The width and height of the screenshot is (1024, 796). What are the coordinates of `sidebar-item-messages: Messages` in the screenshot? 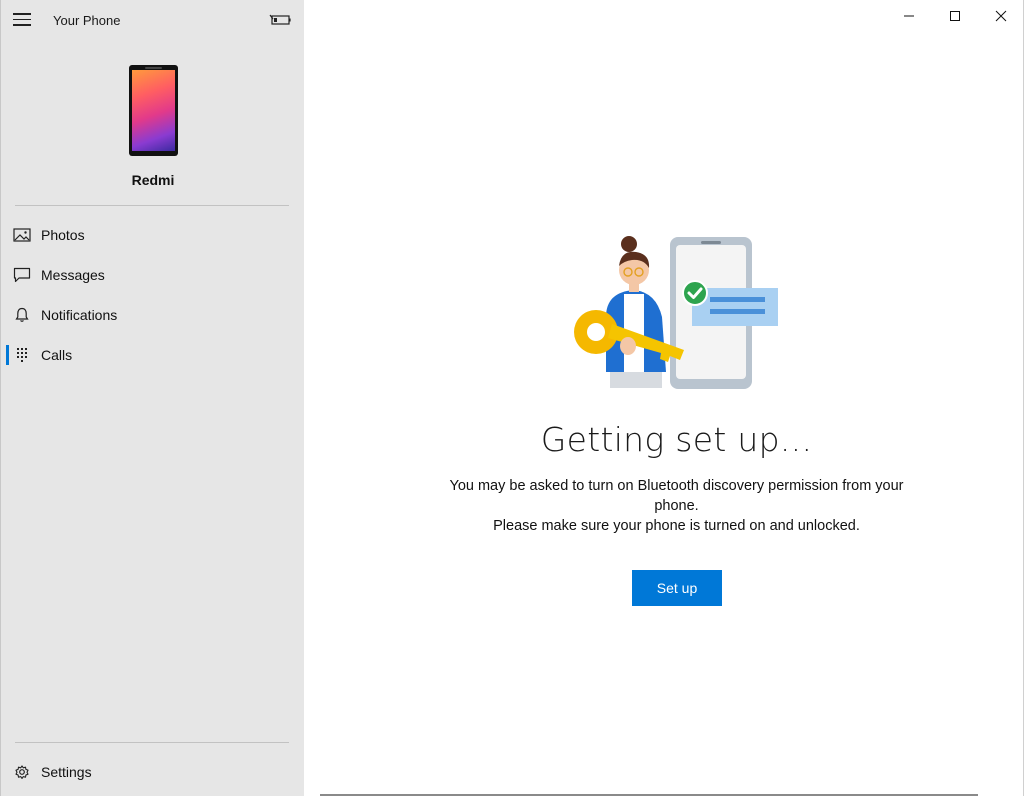 It's located at (153, 275).